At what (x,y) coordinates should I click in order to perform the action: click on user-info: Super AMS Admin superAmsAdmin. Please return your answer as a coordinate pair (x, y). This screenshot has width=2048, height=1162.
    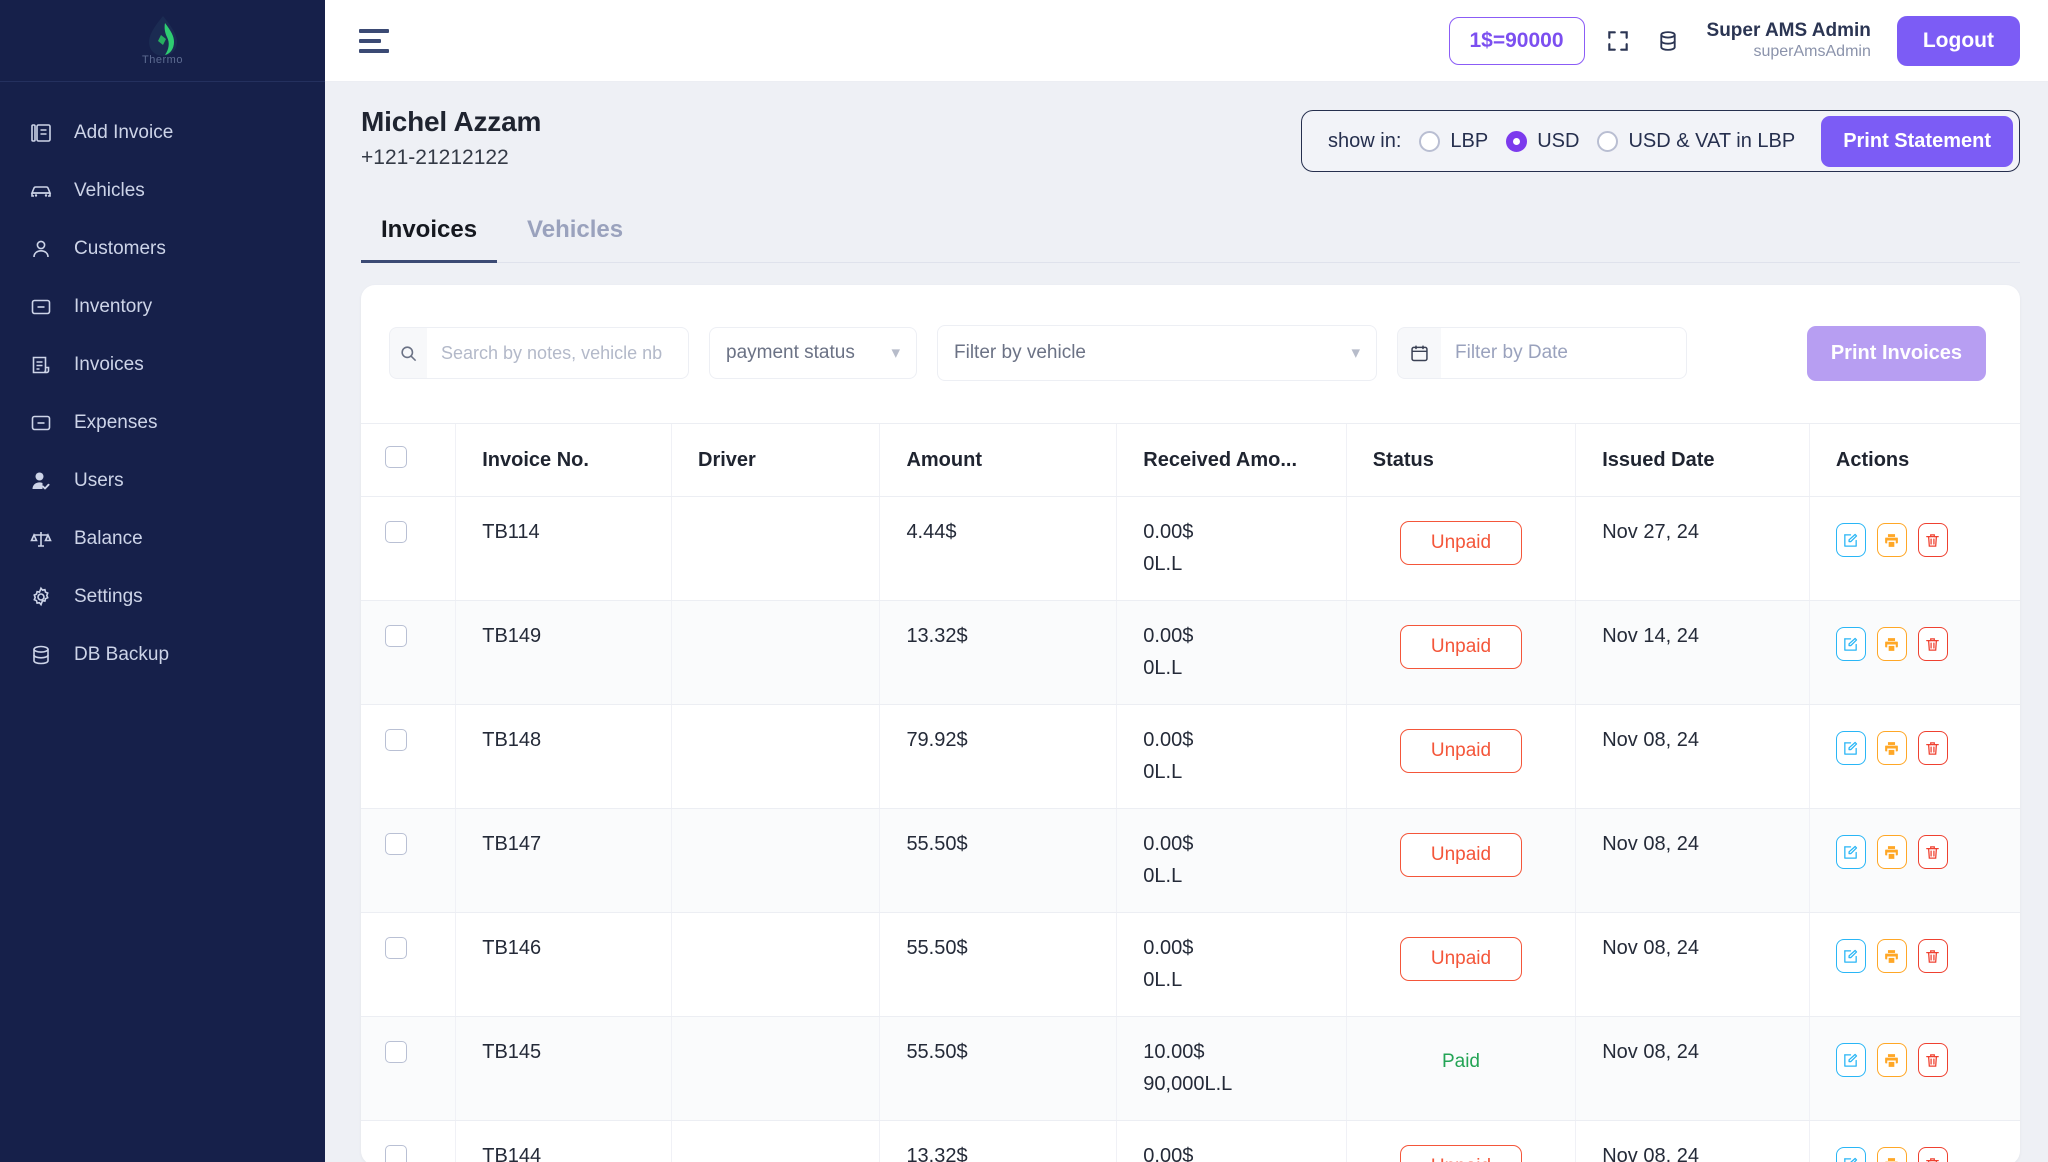
    Looking at the image, I should click on (1789, 41).